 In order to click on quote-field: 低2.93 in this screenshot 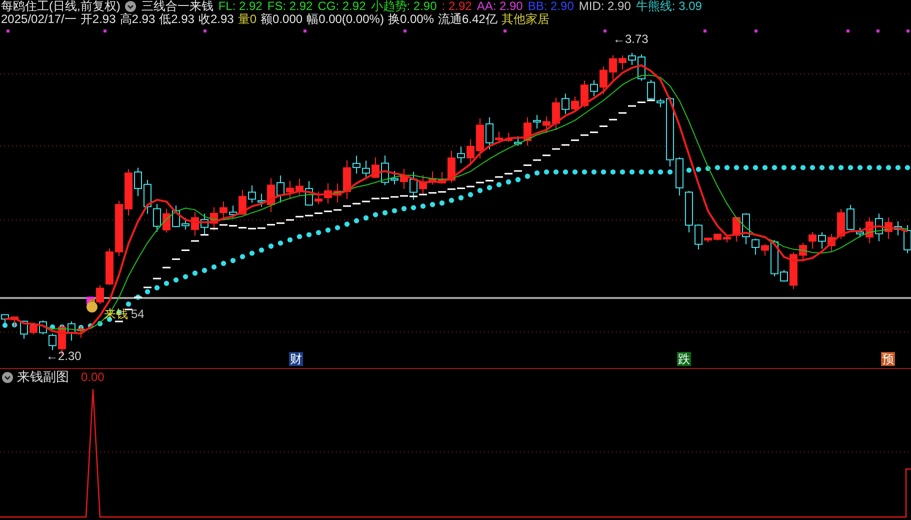, I will do `click(176, 19)`.